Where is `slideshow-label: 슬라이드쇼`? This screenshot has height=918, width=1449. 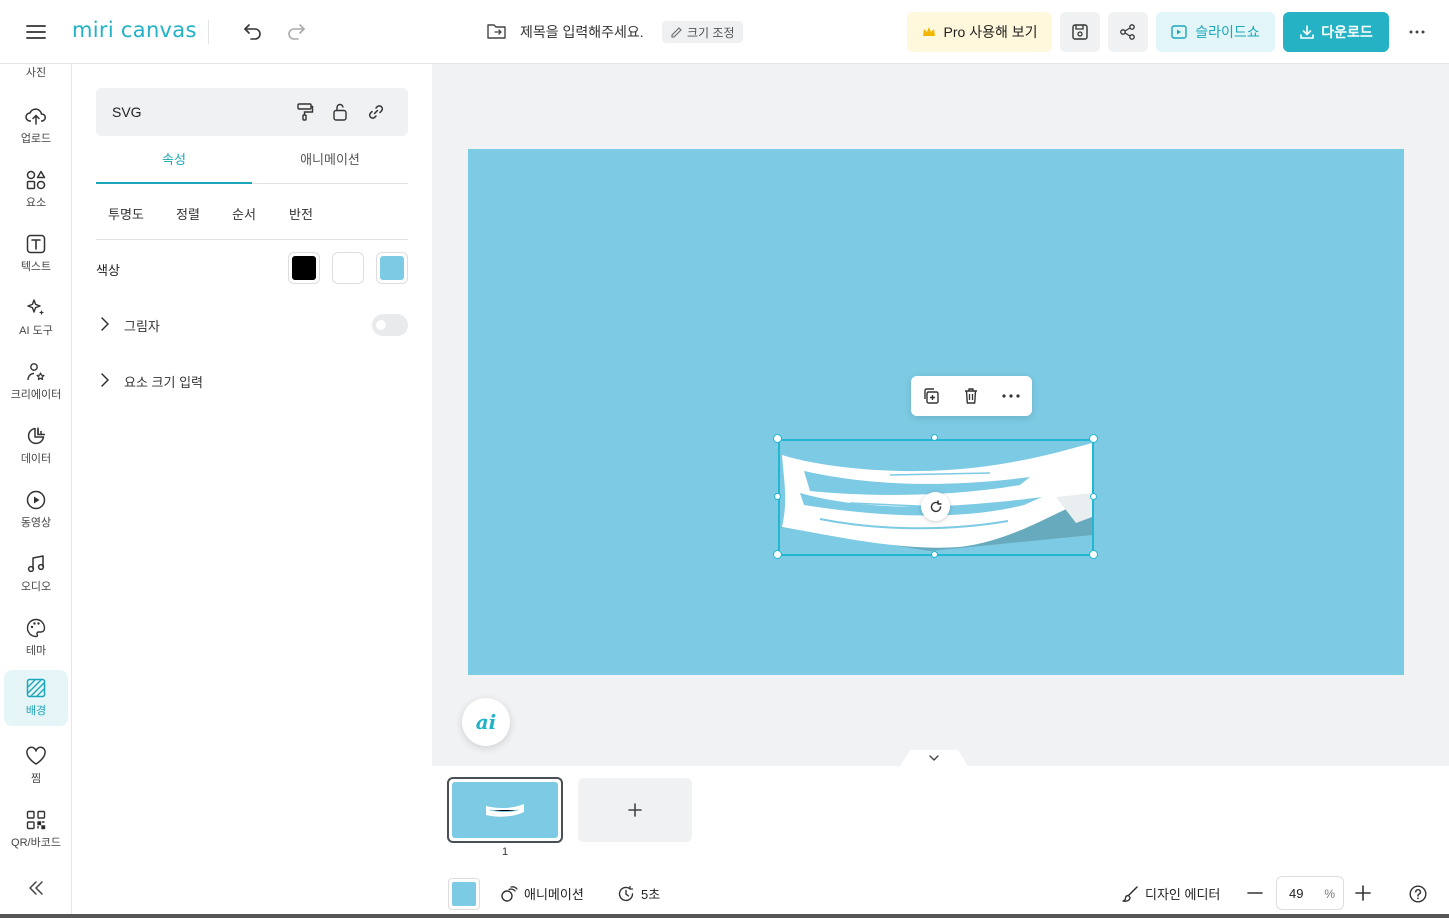
slideshow-label: 슬라이드쇼 is located at coordinates (1227, 32).